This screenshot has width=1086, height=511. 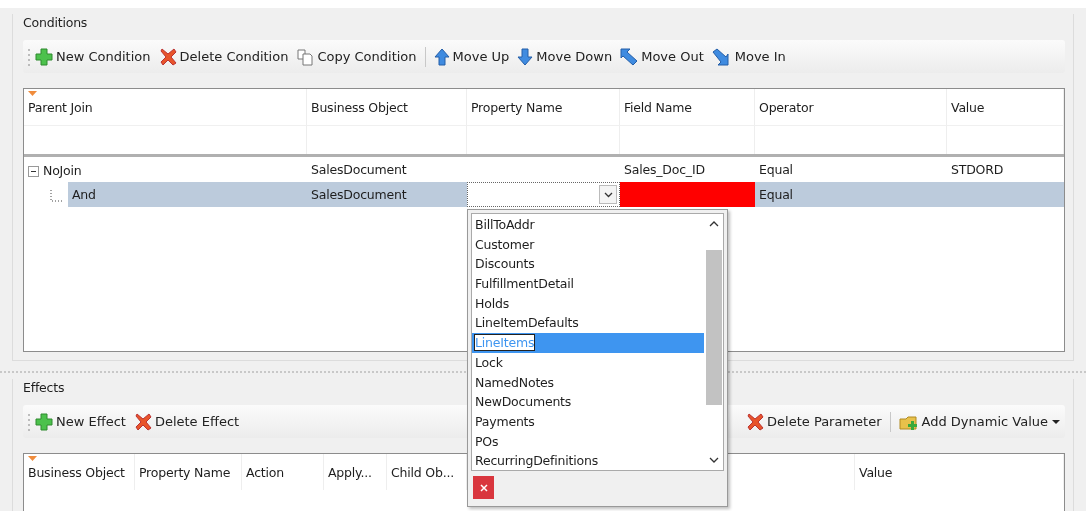 What do you see at coordinates (588, 284) in the screenshot?
I see `list-item: FulfillmentDetail` at bounding box center [588, 284].